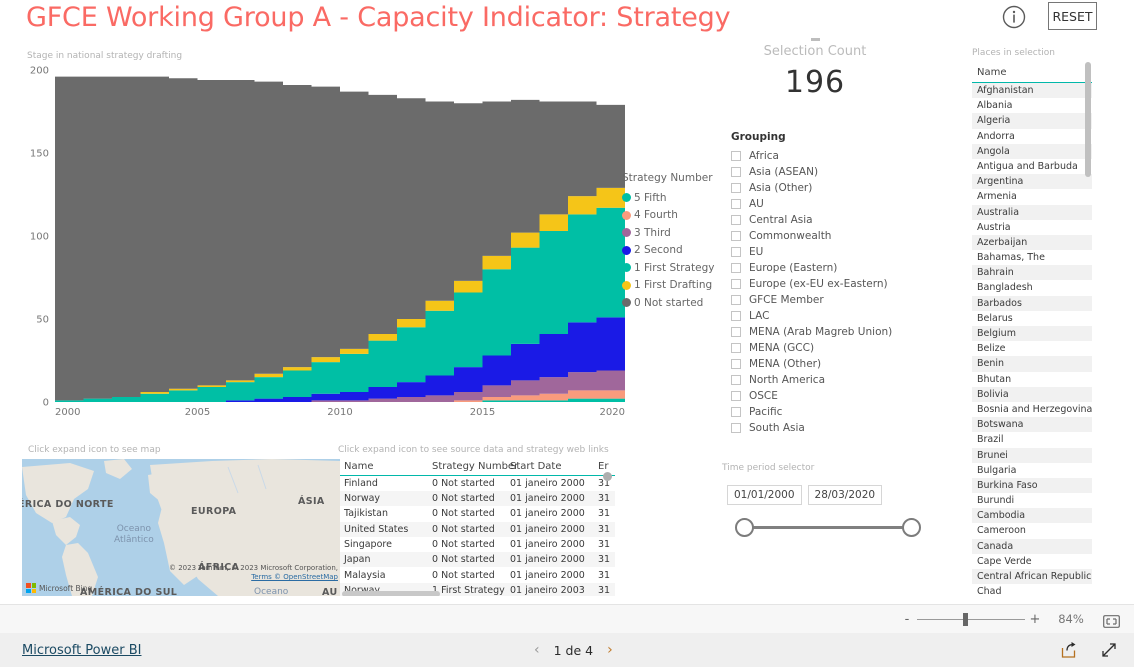 The width and height of the screenshot is (1134, 667). Describe the element at coordinates (831, 428) in the screenshot. I see `grouping-option: South Asia` at that location.